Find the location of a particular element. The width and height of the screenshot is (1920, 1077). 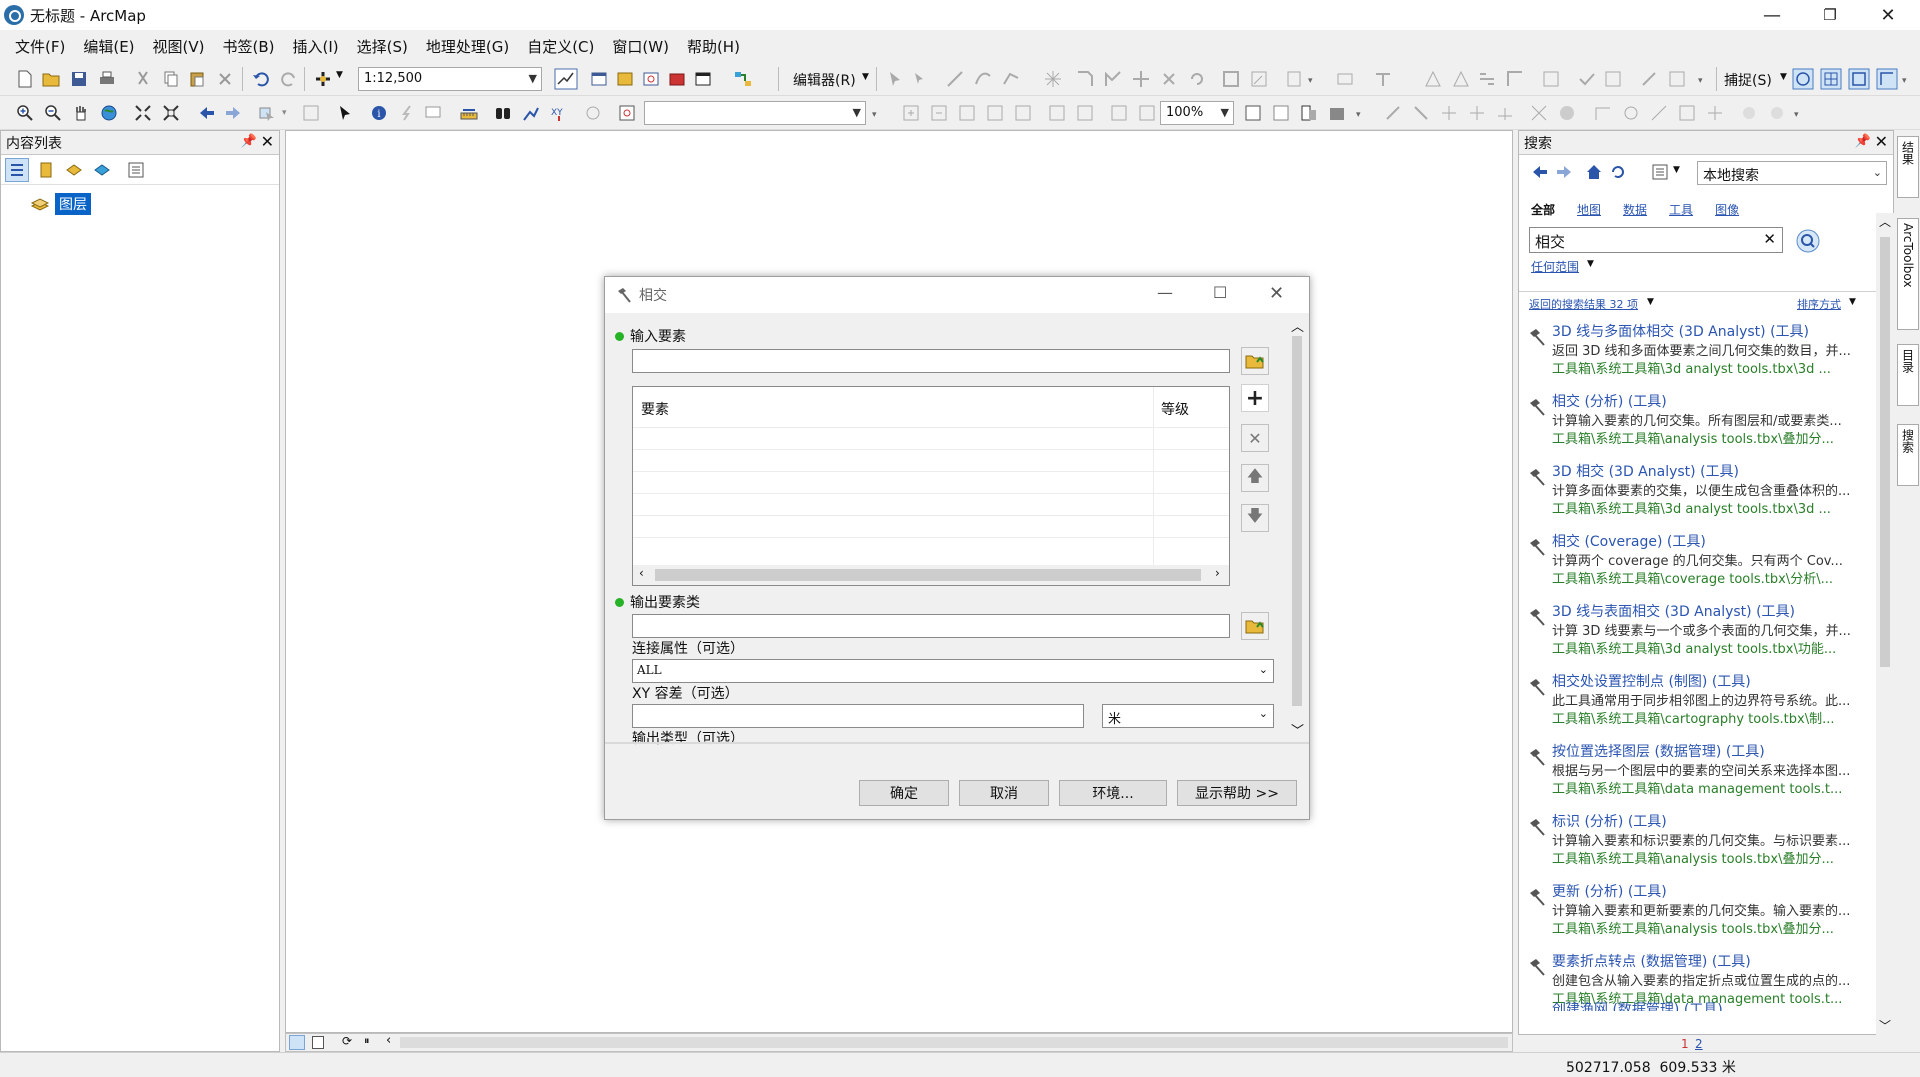

dialog-vertical-scrollbar: ︿ ﹀ is located at coordinates (1297, 529).